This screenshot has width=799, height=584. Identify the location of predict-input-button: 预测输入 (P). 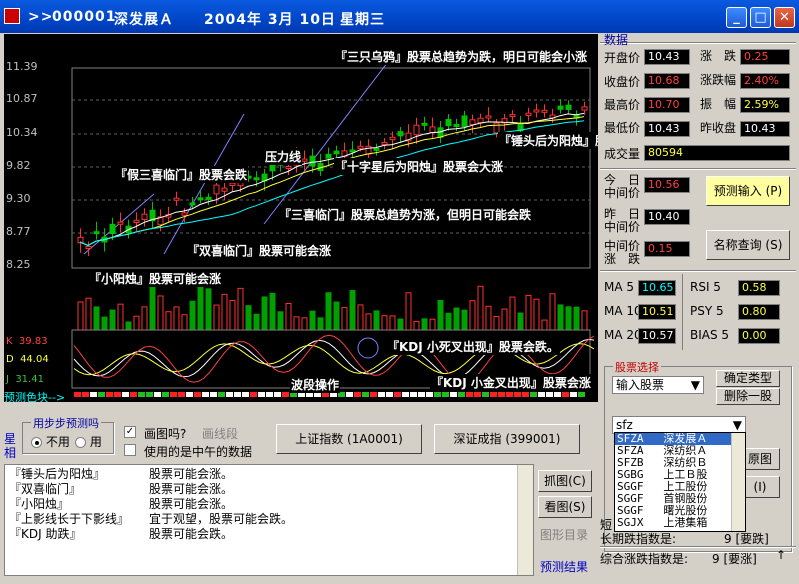
(748, 191).